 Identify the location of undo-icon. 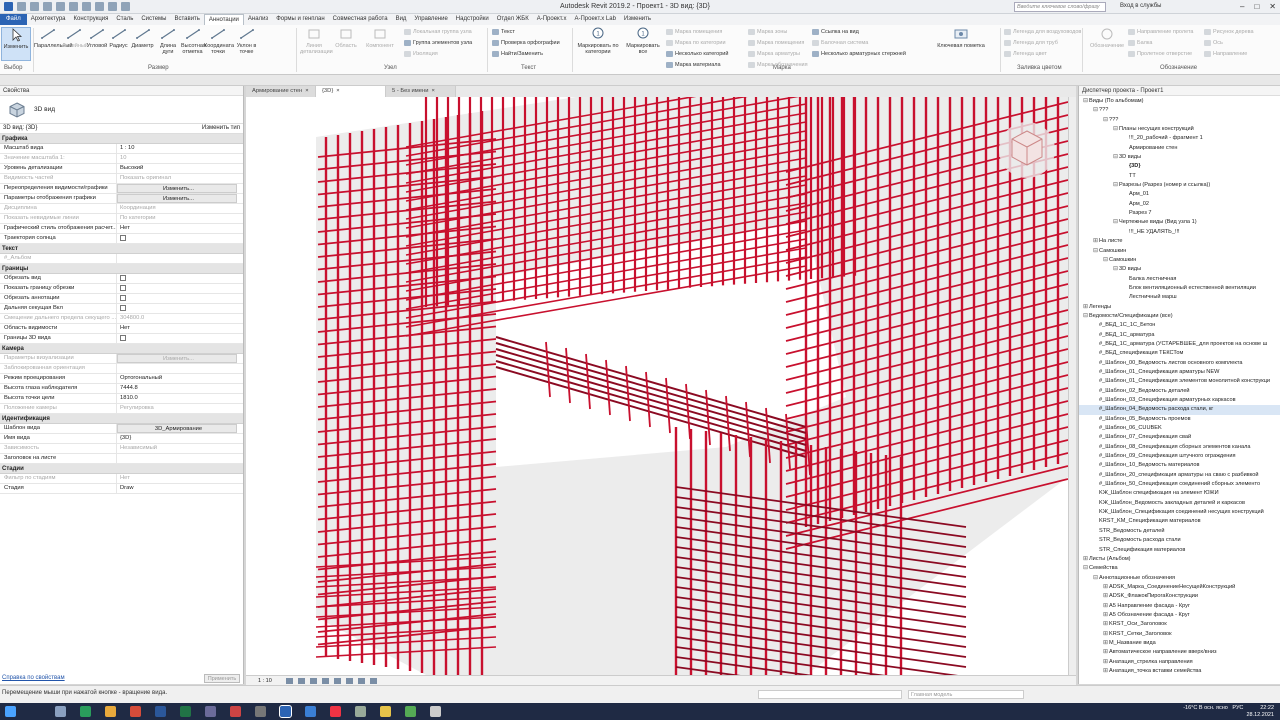
(47, 6).